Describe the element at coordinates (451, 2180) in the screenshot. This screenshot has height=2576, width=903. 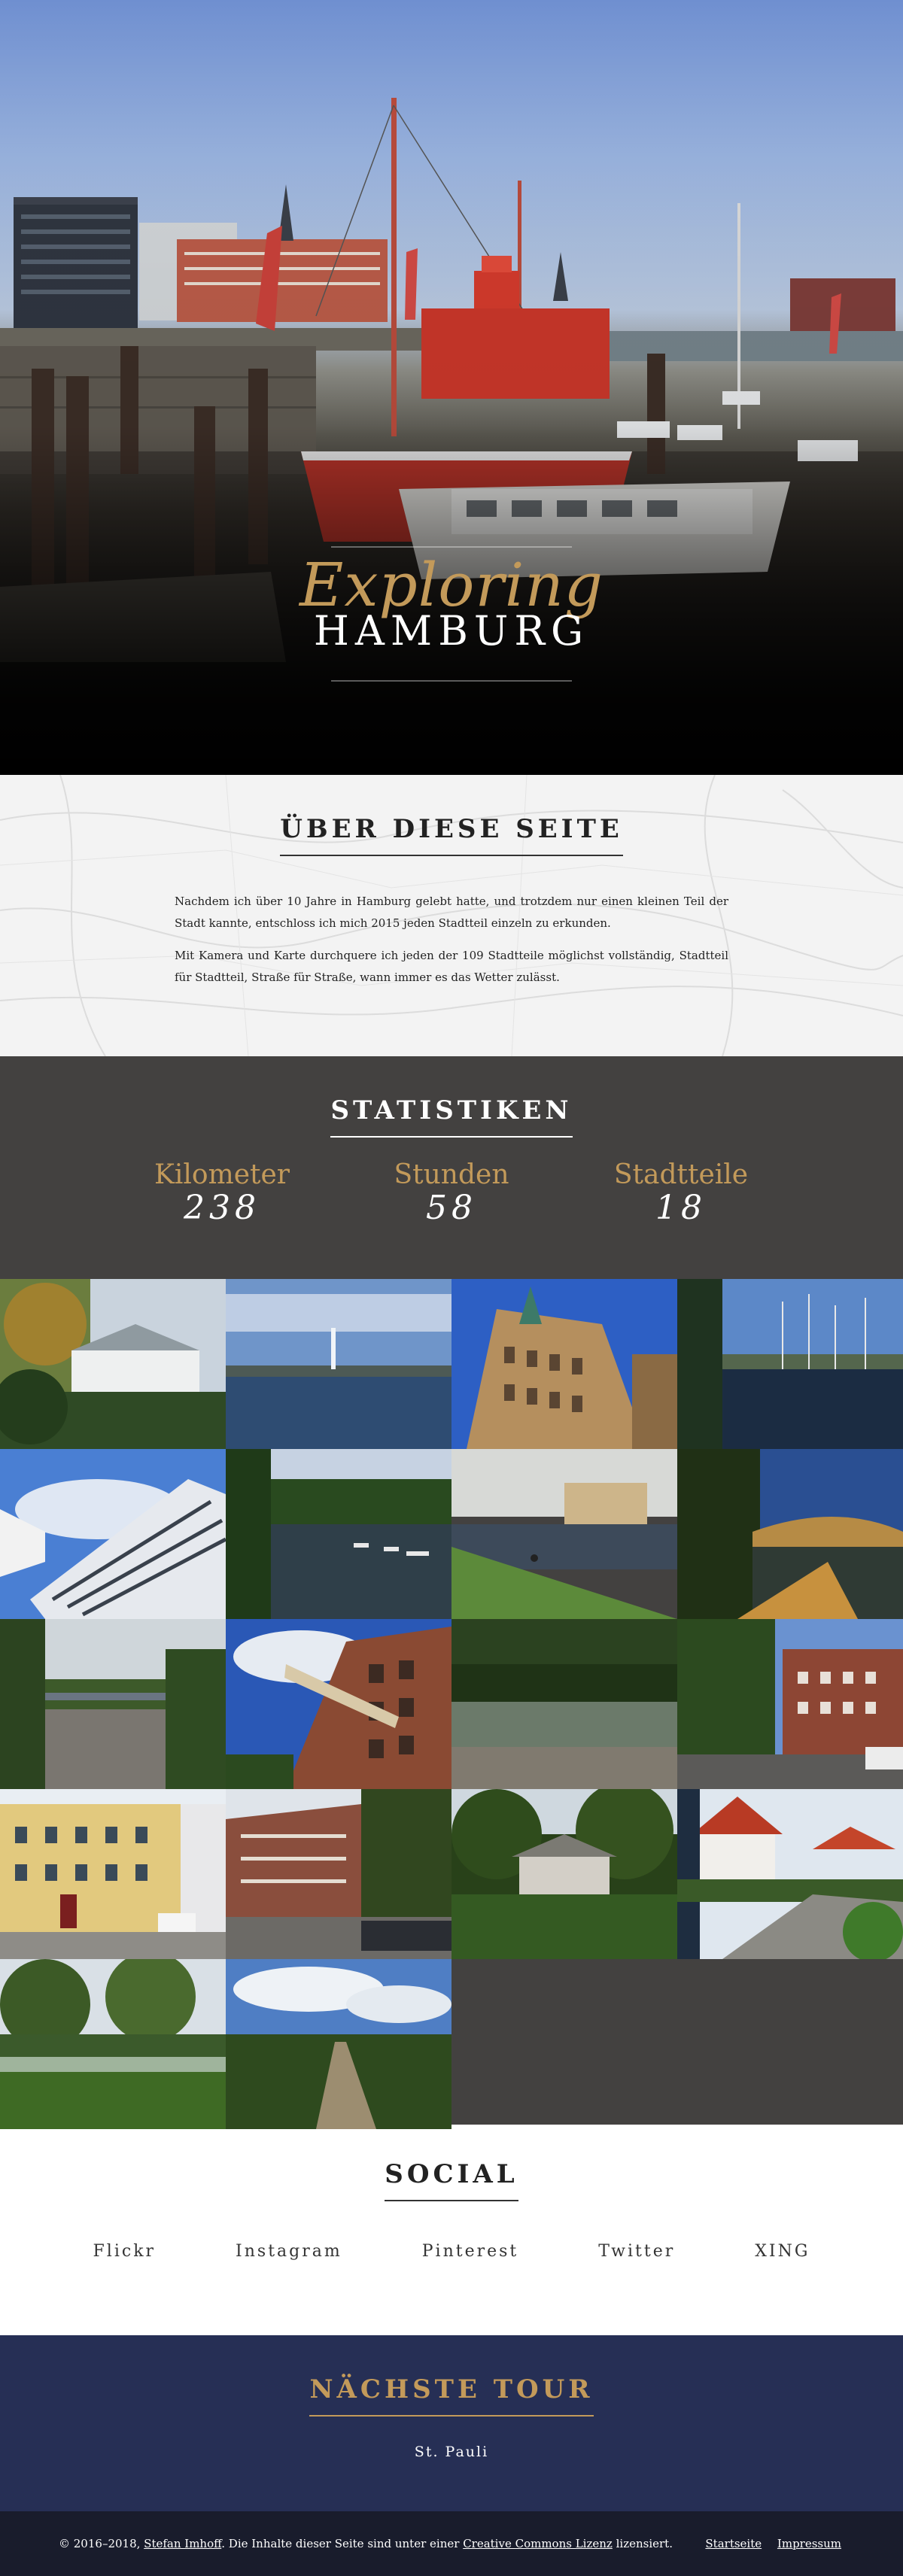
I see `social-title: SOCIAL` at that location.